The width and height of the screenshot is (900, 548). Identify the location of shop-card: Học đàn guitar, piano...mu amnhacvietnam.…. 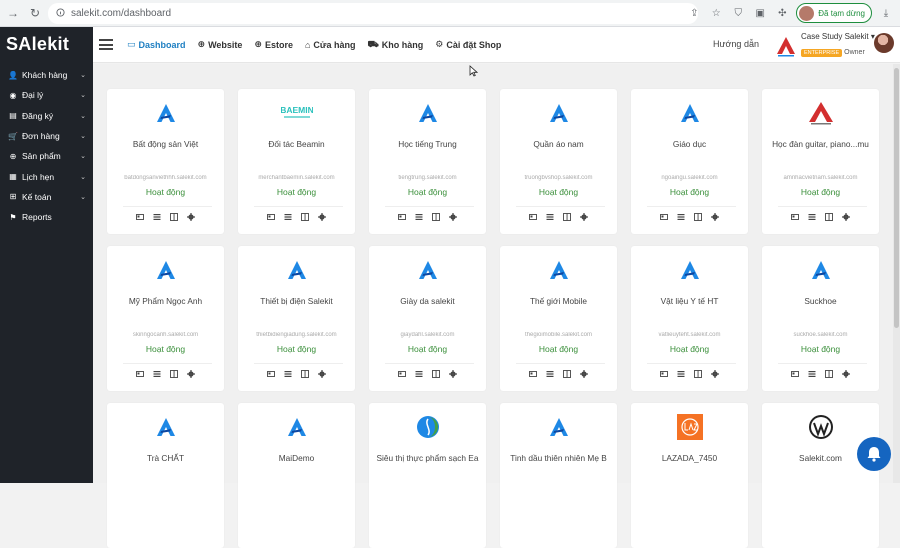
(820, 161).